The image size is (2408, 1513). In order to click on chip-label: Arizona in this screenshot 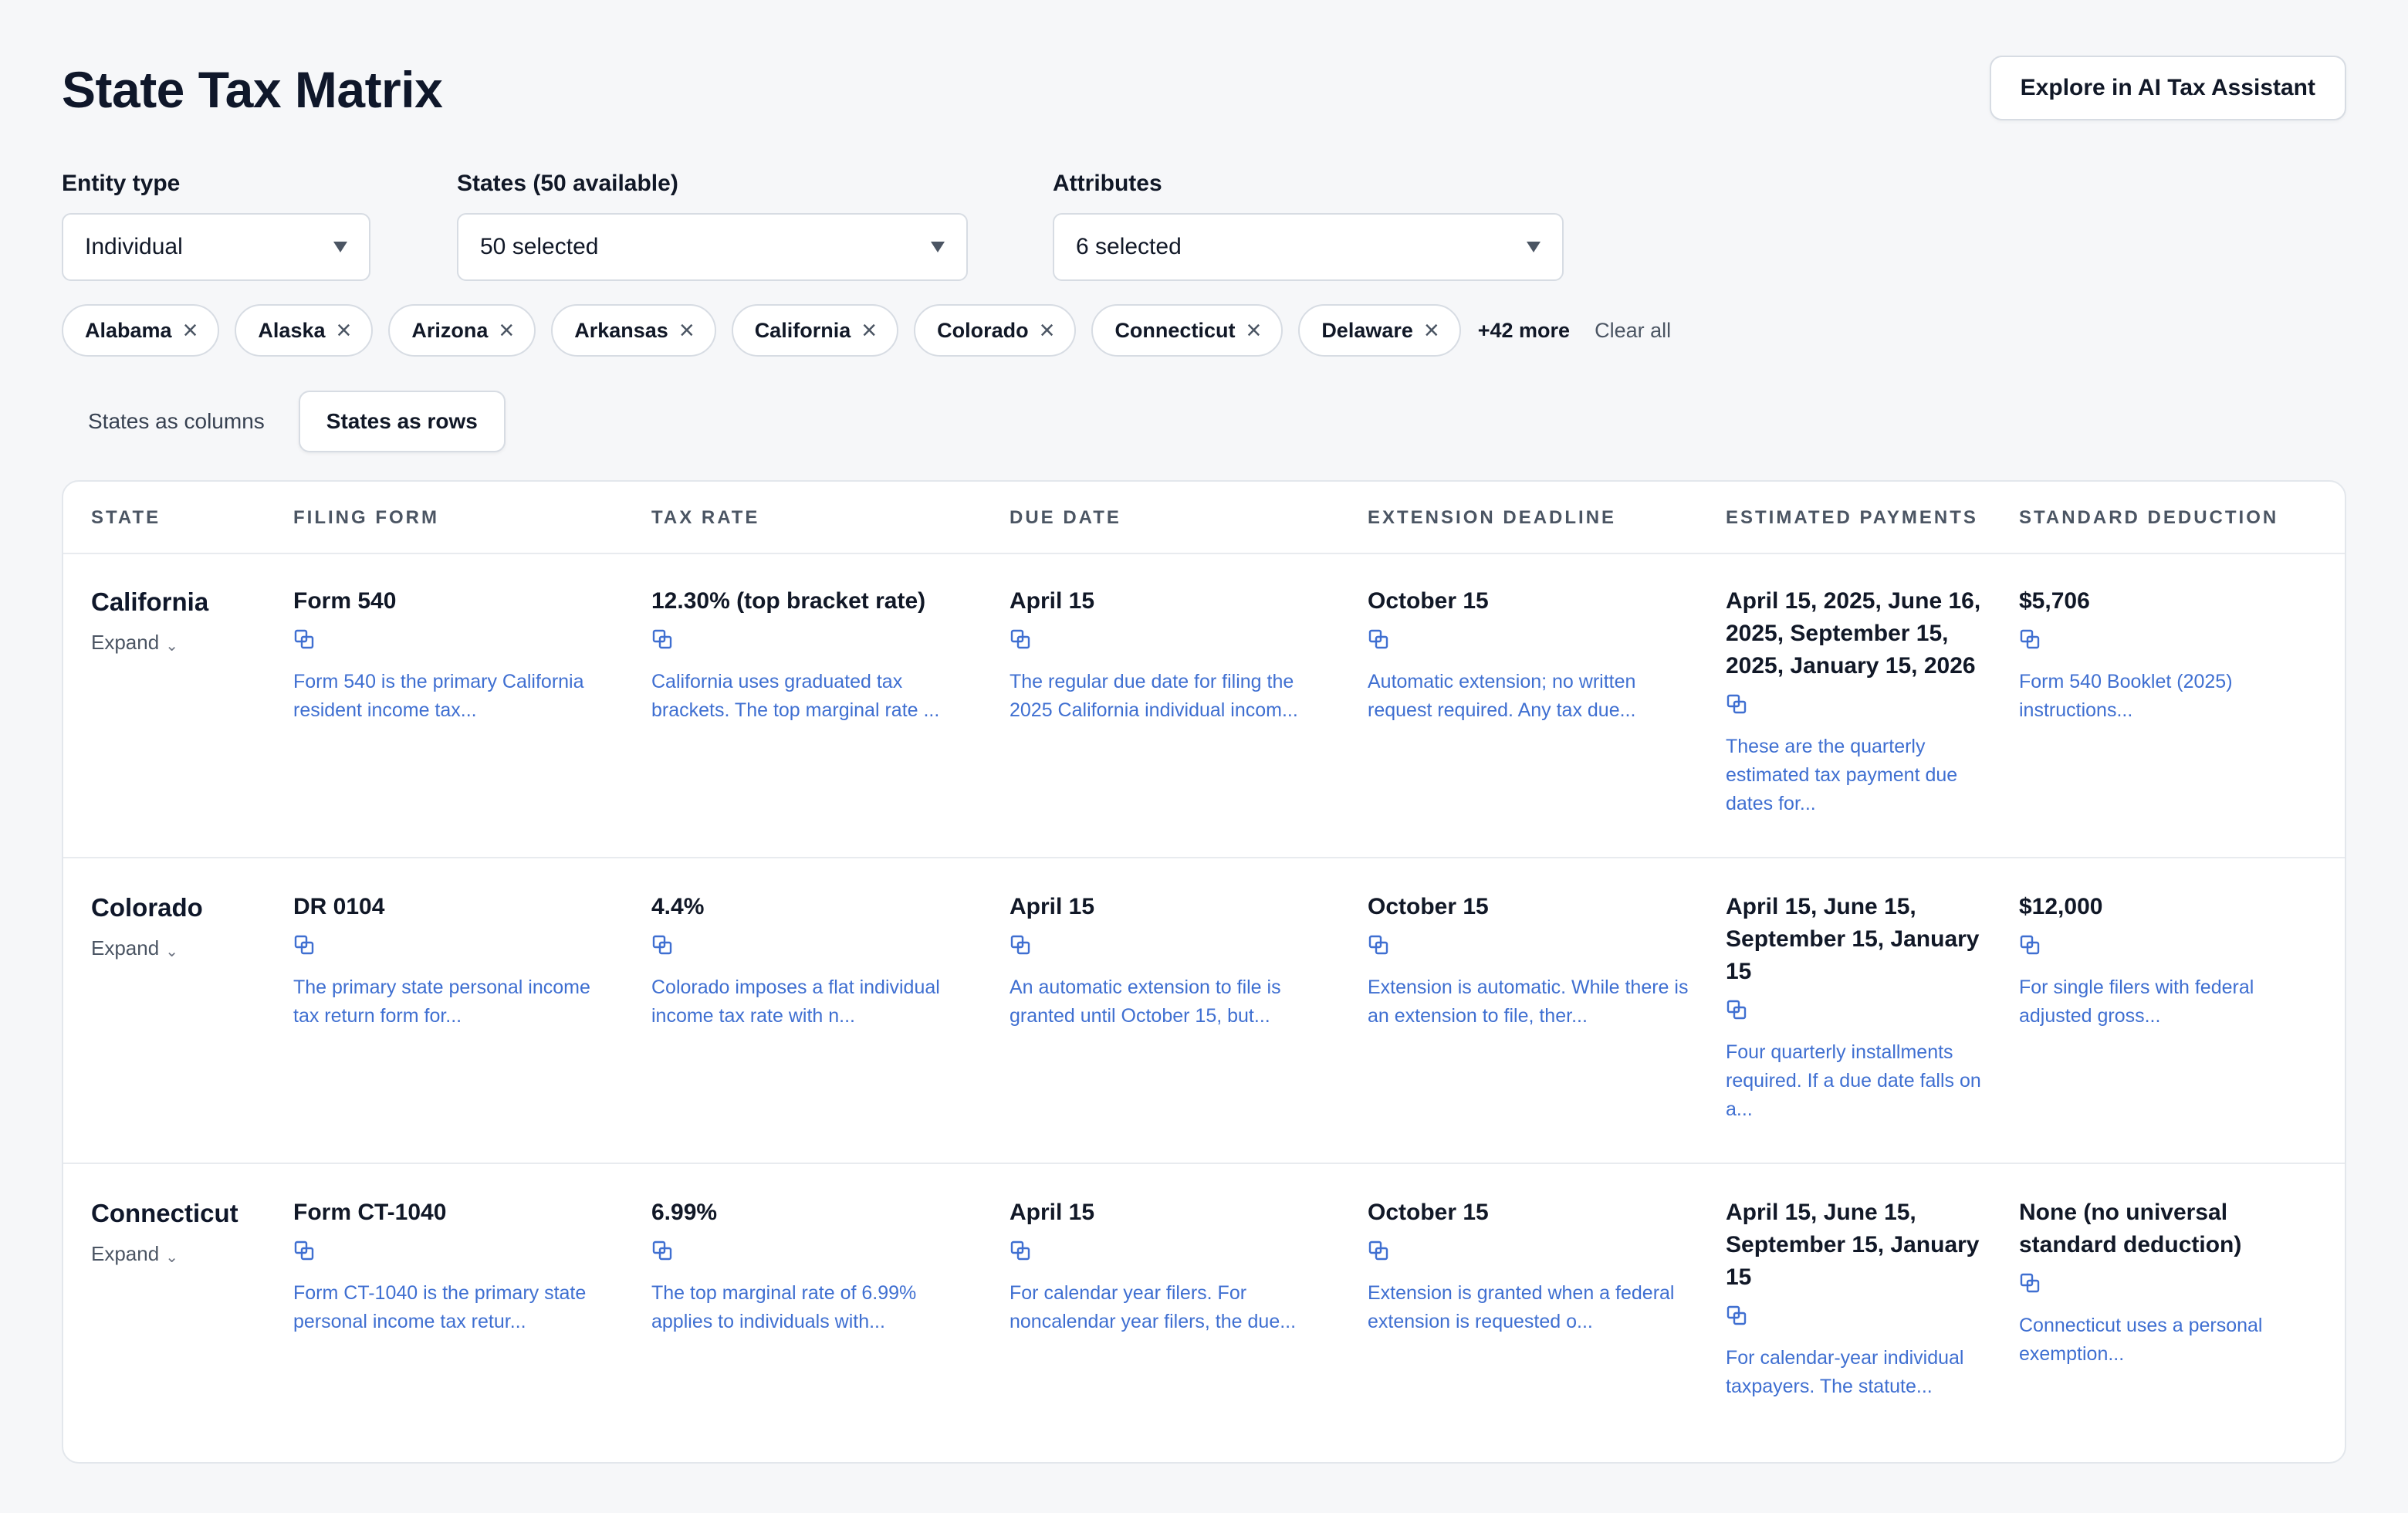, I will do `click(450, 330)`.